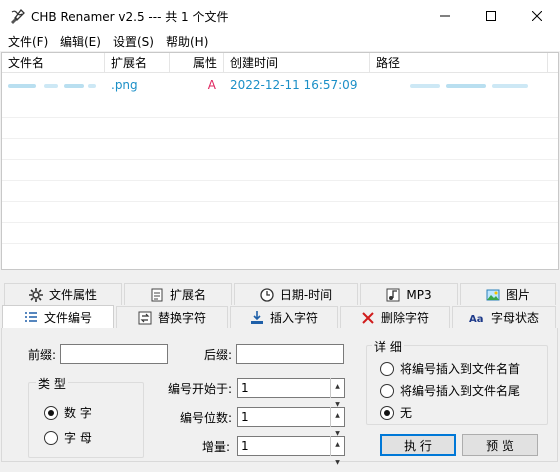  Describe the element at coordinates (35, 294) in the screenshot. I see `gear-icon` at that location.